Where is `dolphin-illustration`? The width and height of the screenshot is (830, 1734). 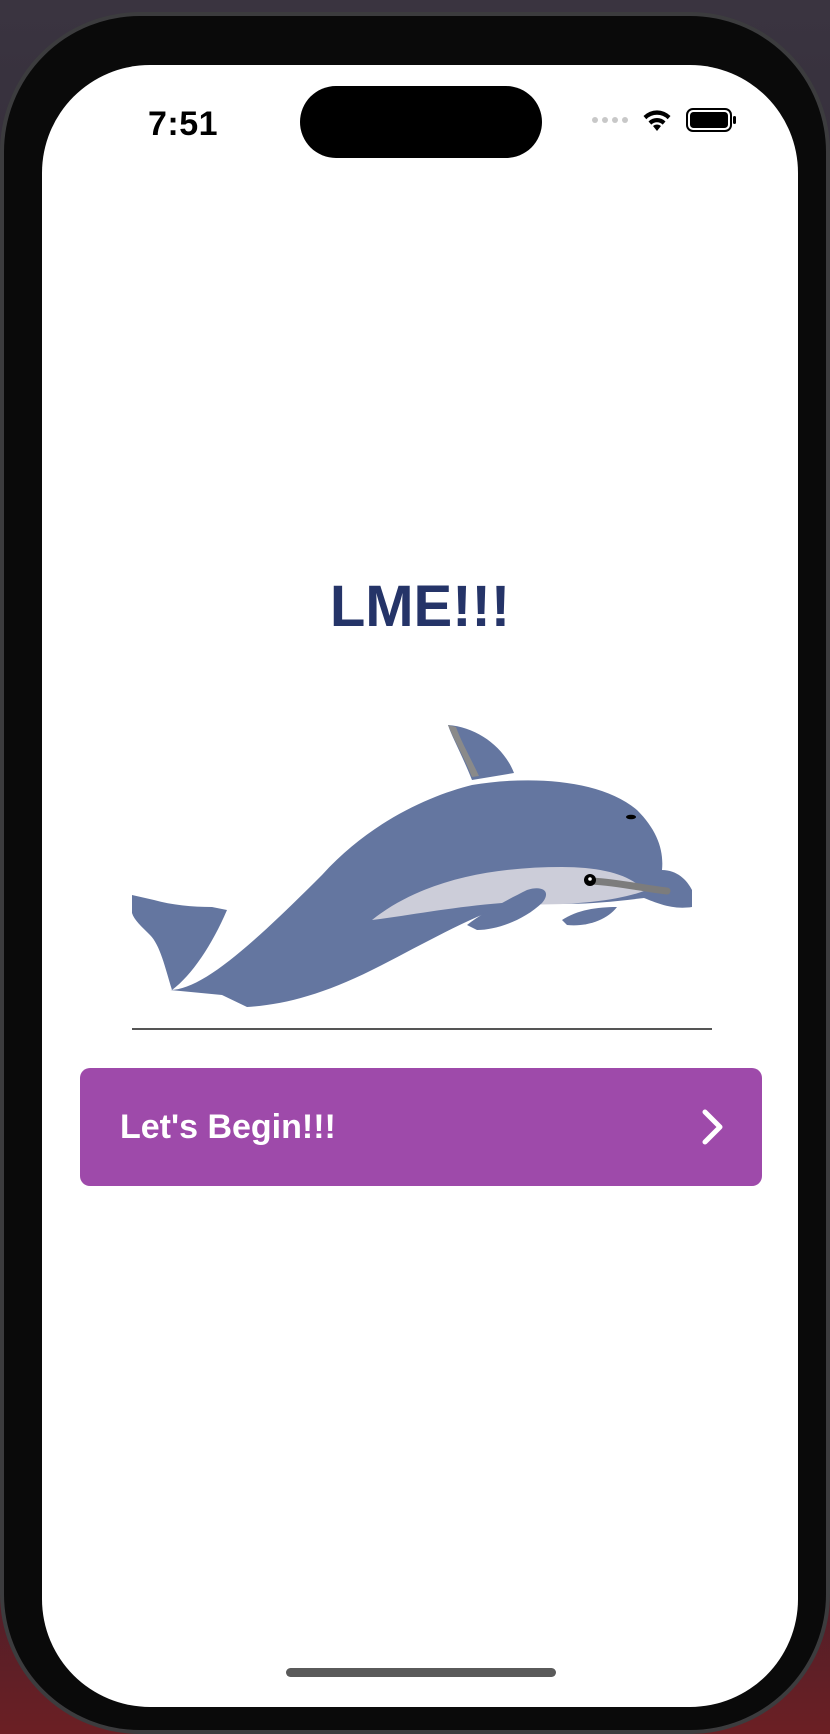
dolphin-illustration is located at coordinates (412, 866).